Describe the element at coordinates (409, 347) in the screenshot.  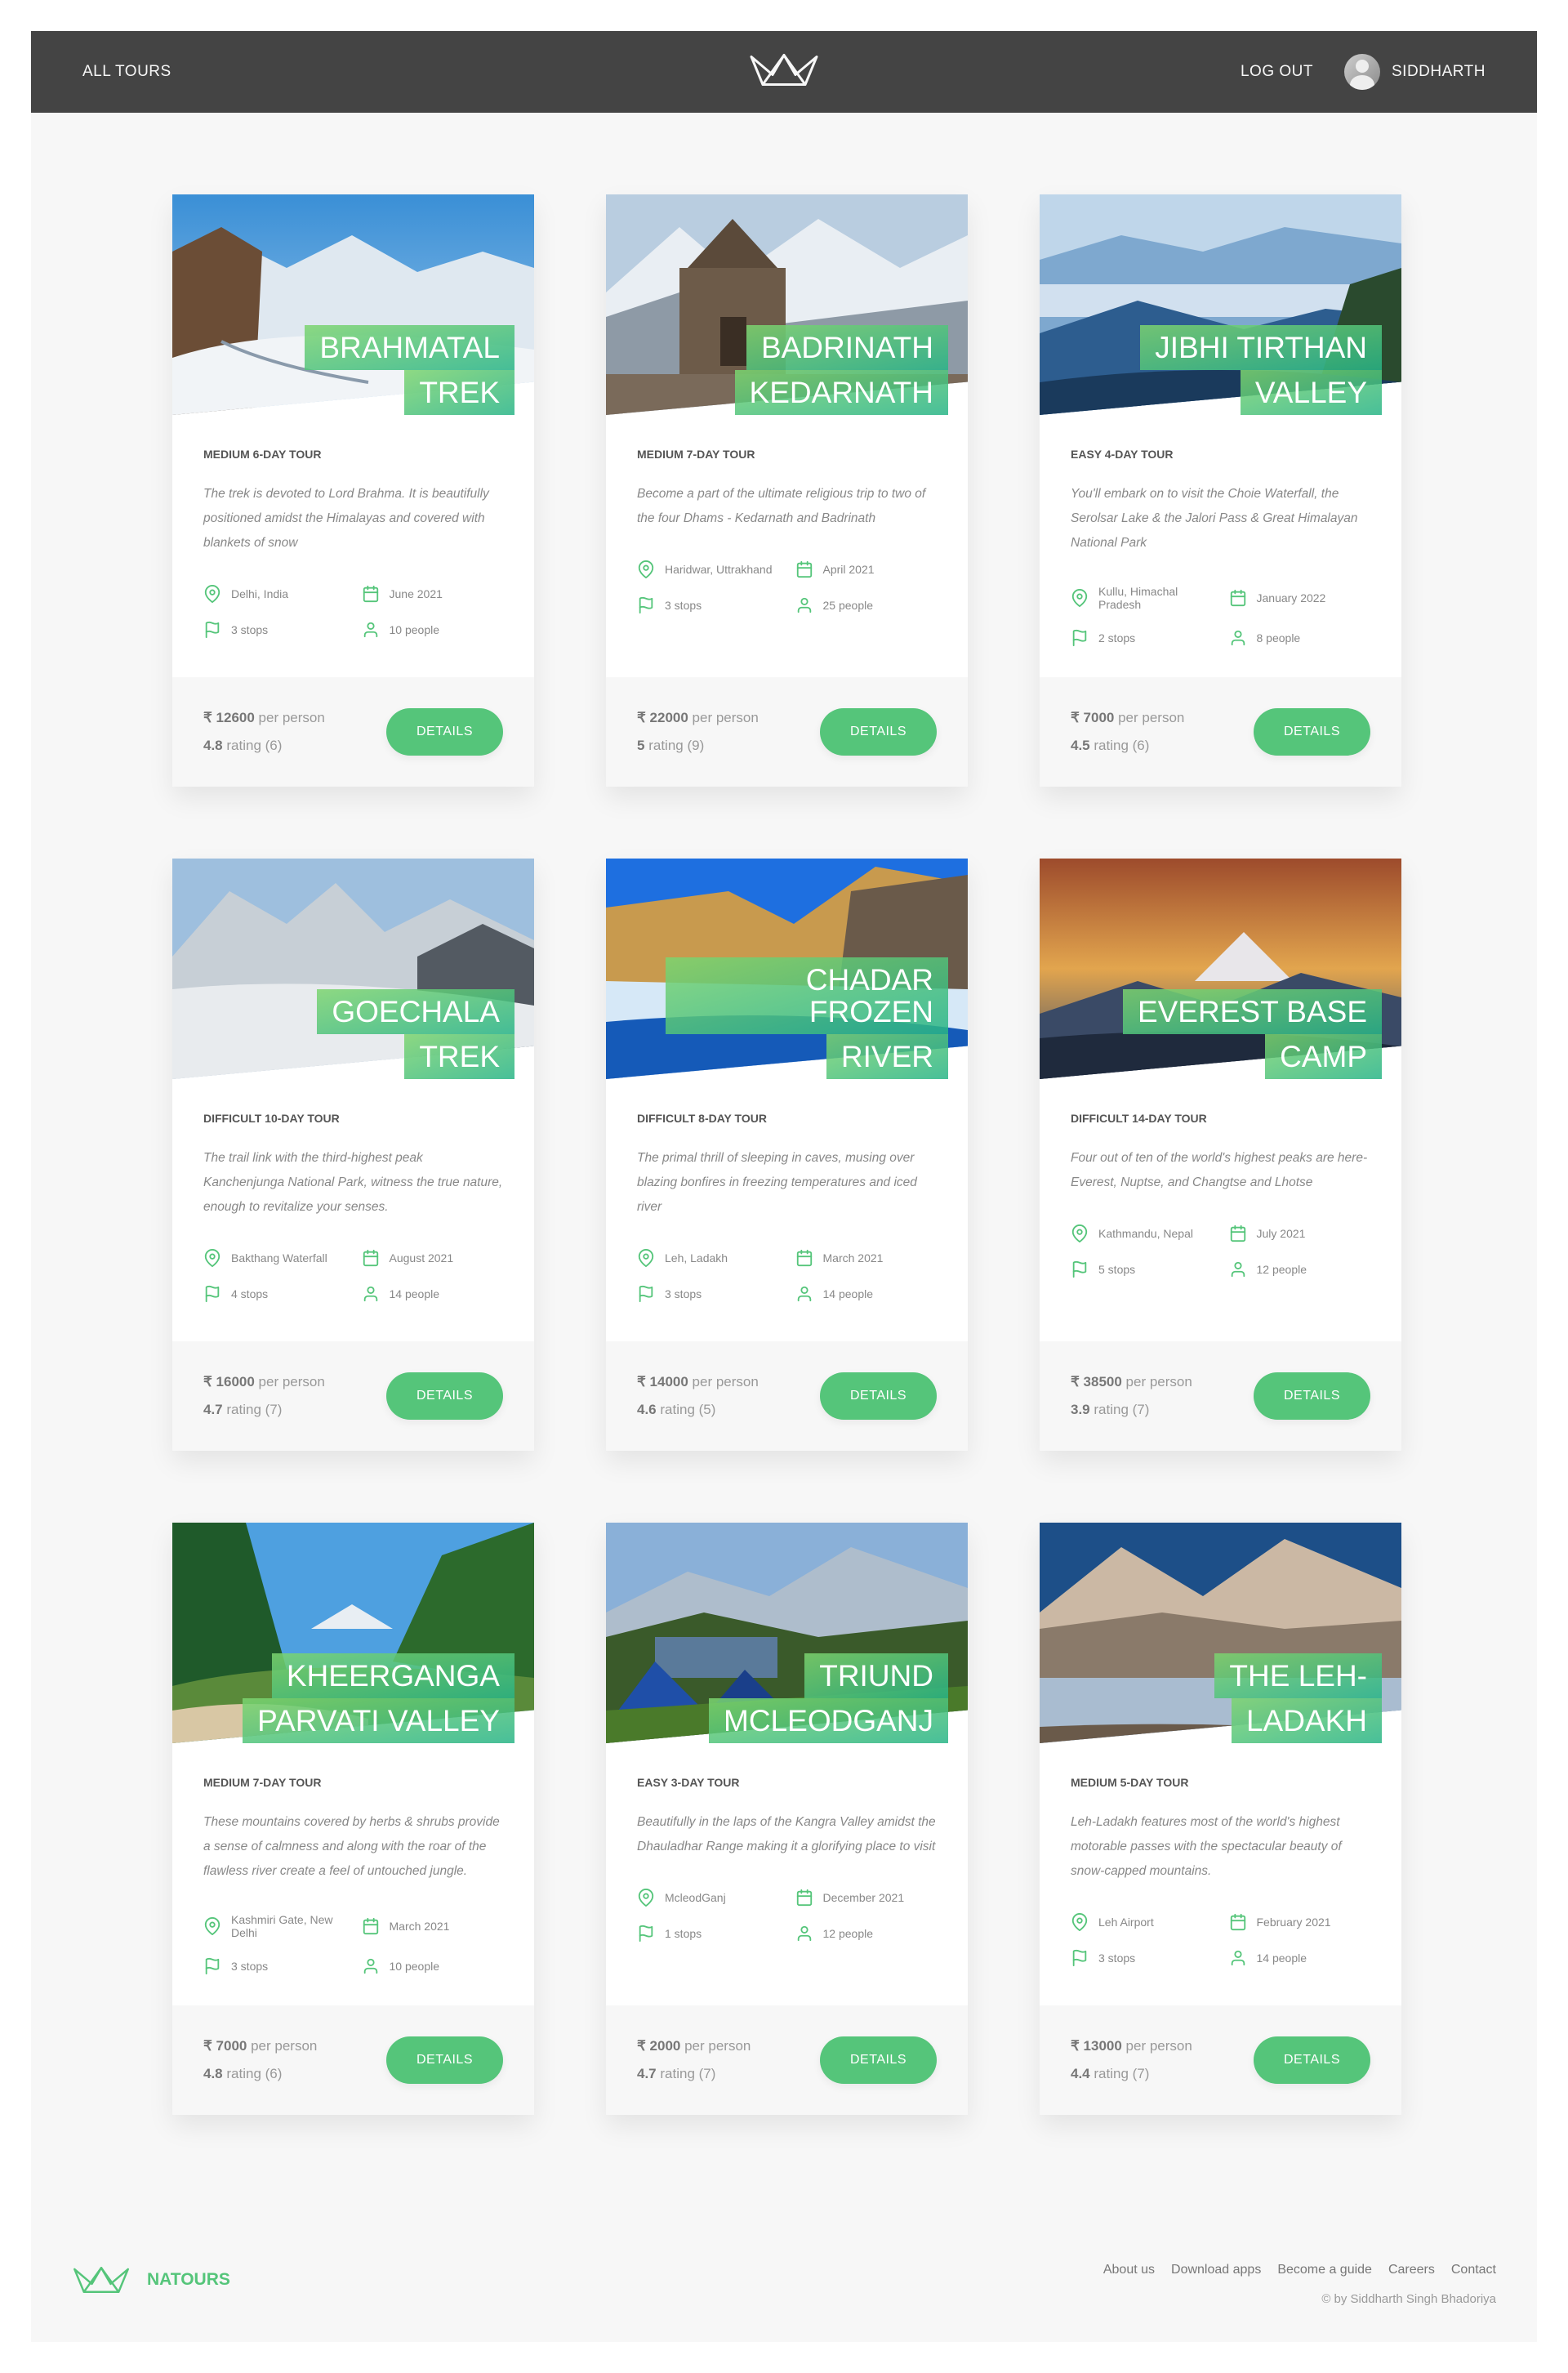
I see `tour-title-line-1: BRAHMATAL` at that location.